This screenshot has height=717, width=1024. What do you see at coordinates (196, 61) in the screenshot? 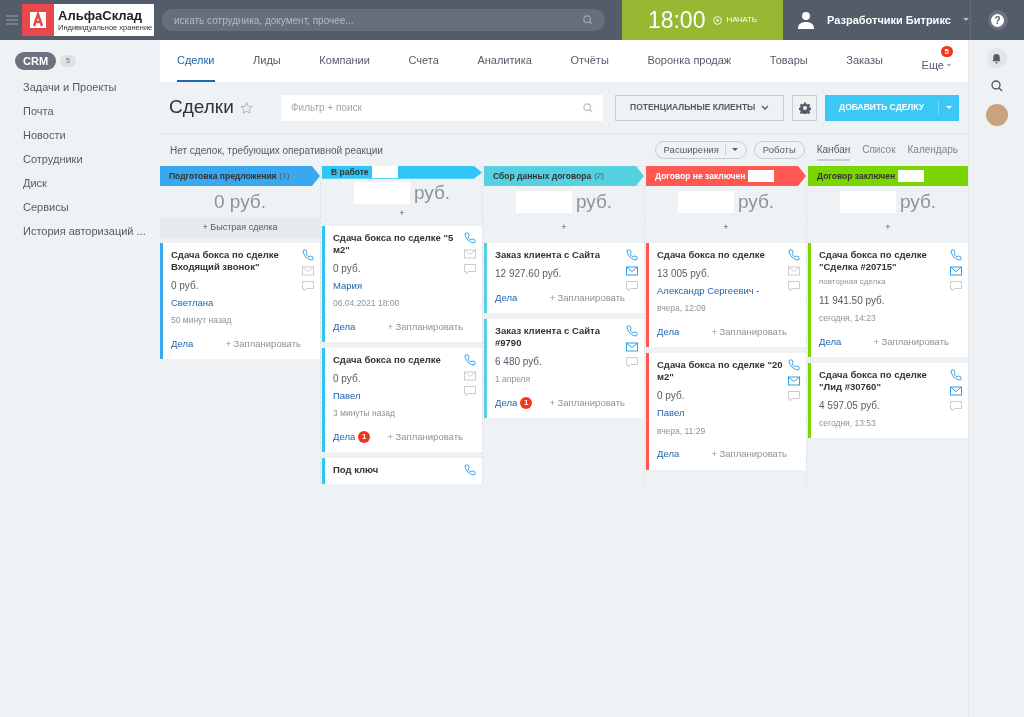
I see `nav-tab: Сделки` at bounding box center [196, 61].